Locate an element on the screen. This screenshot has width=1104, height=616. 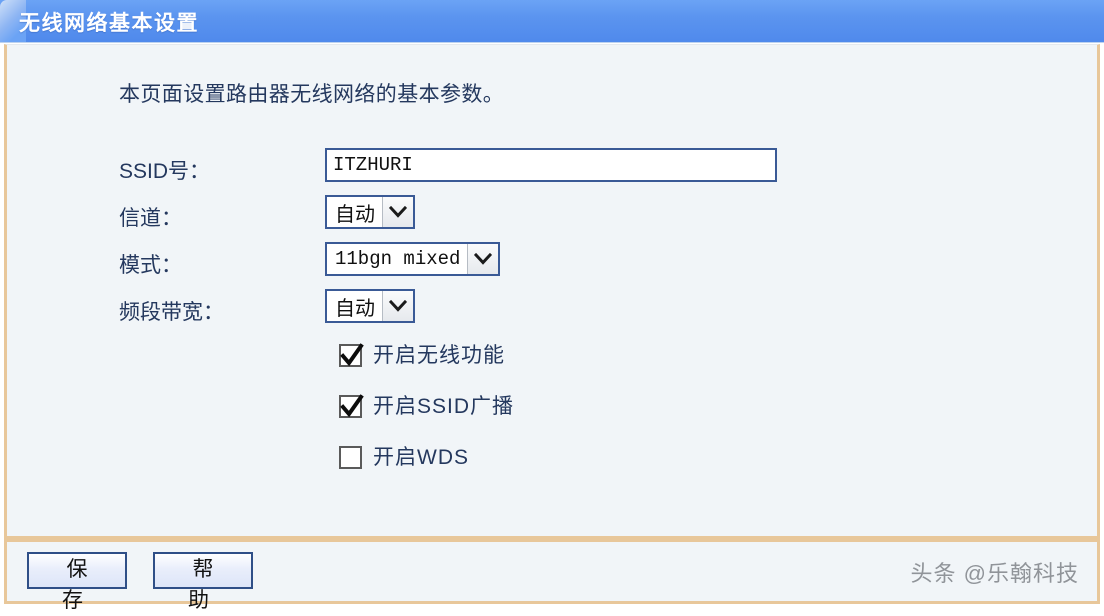
mode-label: 模式： is located at coordinates (150, 265).